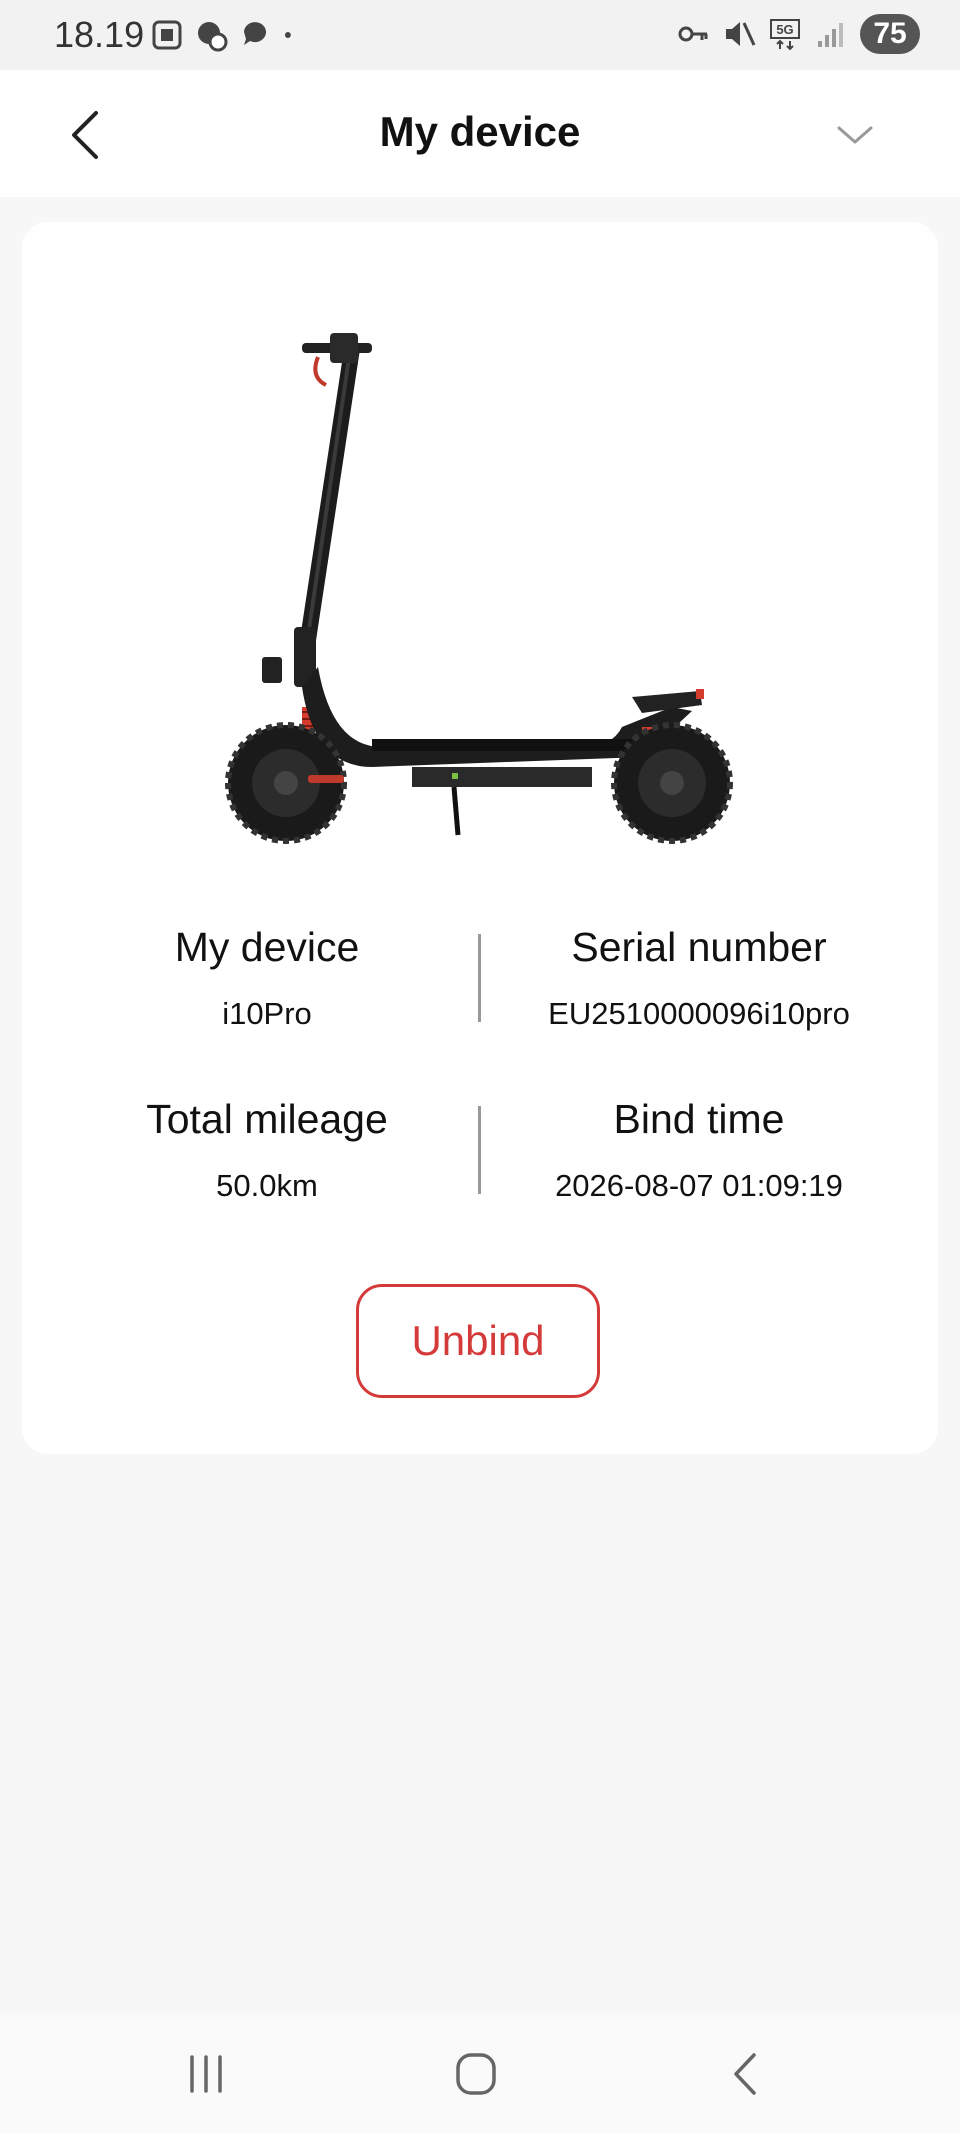 Image resolution: width=960 pixels, height=2133 pixels. Describe the element at coordinates (699, 1149) in the screenshot. I see `bind-time-field: Bind time 2026-08-07 01:09:19` at that location.